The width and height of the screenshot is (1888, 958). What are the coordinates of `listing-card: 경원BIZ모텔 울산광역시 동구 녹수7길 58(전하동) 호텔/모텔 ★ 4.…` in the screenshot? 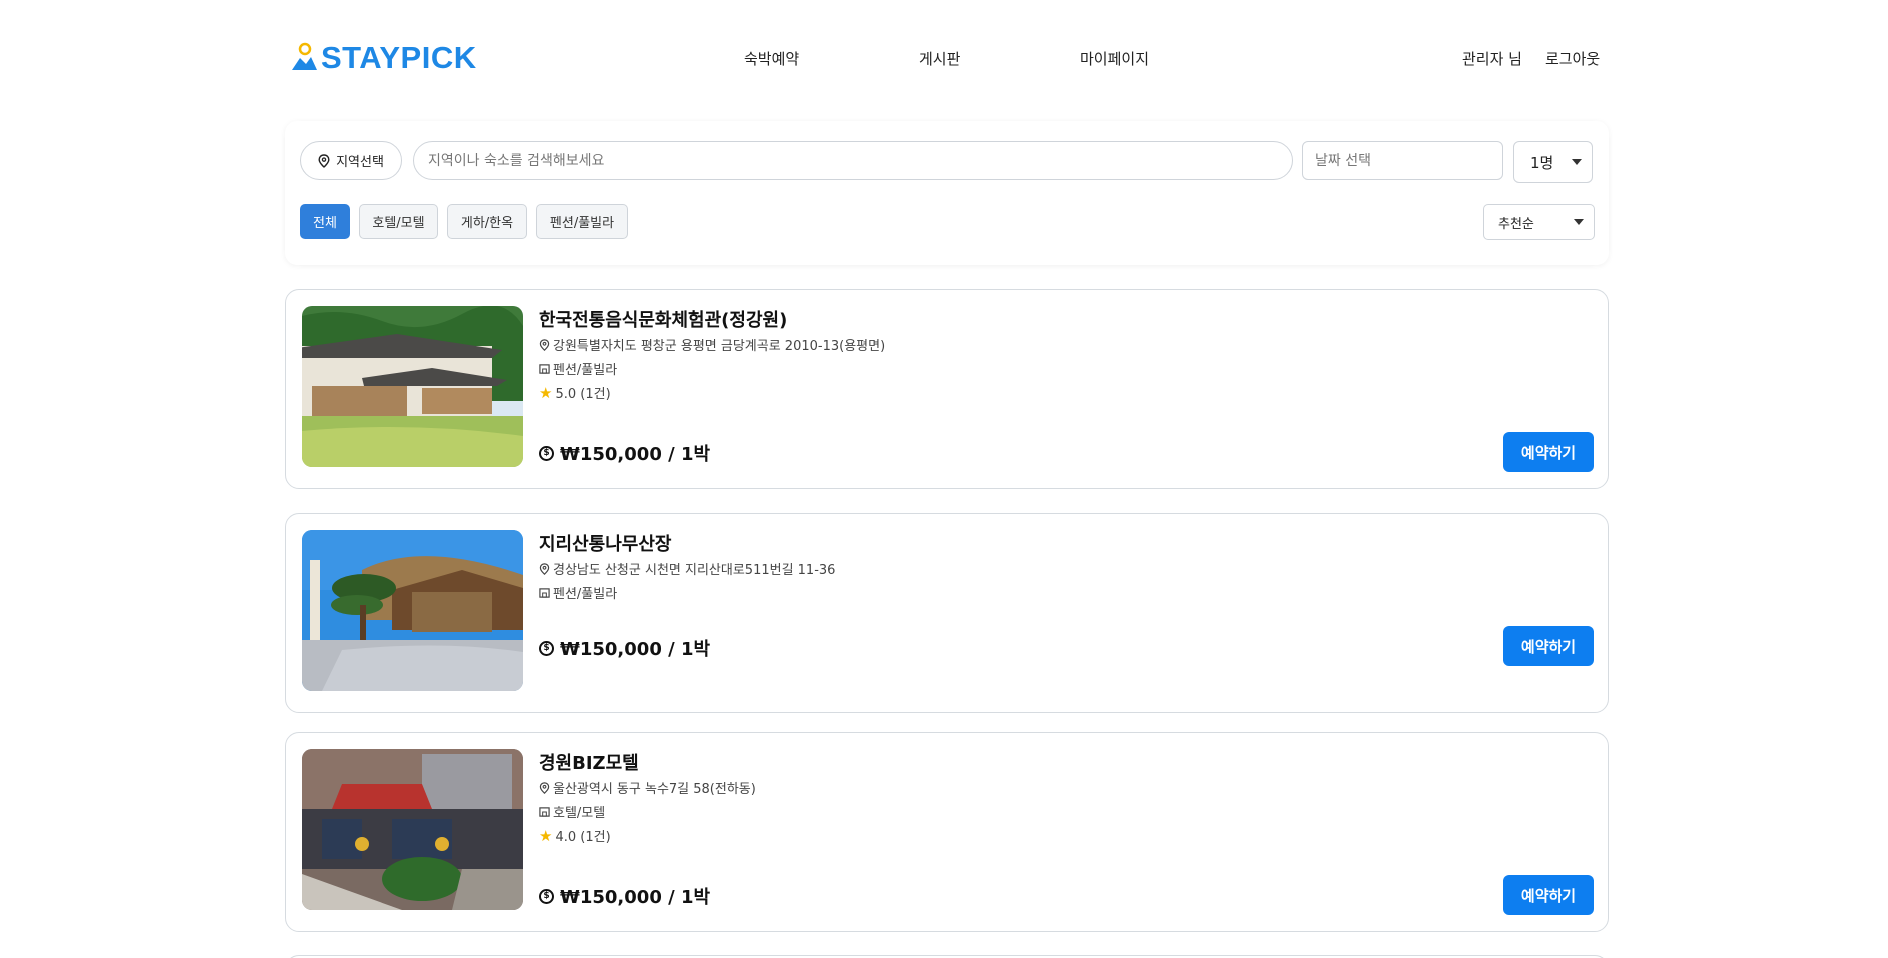 It's located at (947, 832).